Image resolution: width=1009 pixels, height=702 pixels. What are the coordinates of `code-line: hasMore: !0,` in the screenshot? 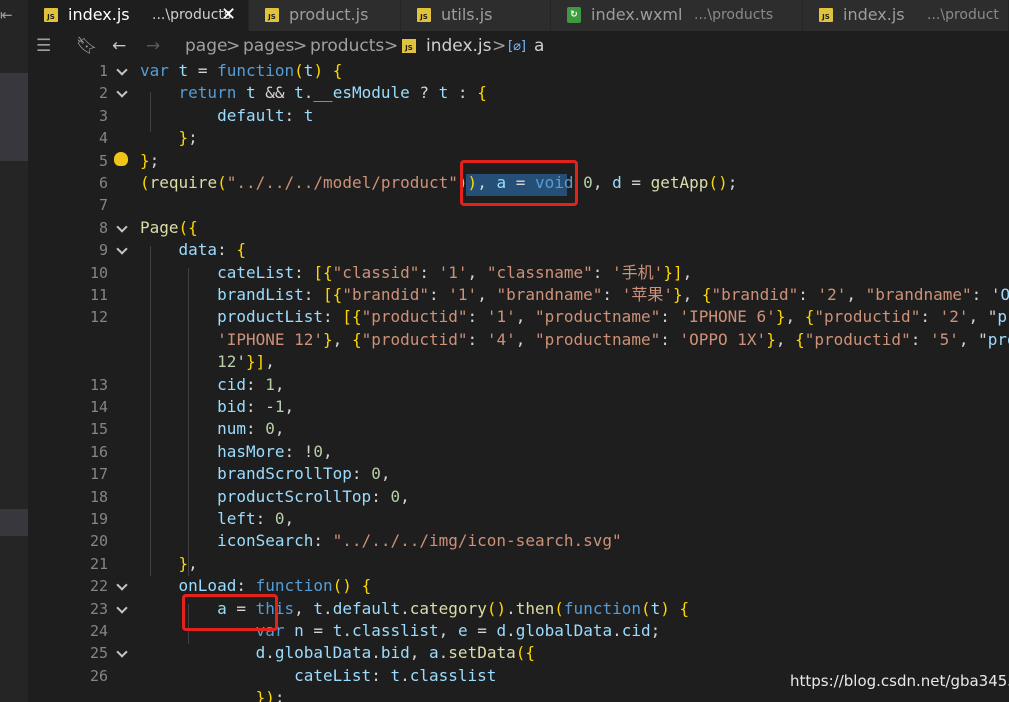 It's located at (275, 451).